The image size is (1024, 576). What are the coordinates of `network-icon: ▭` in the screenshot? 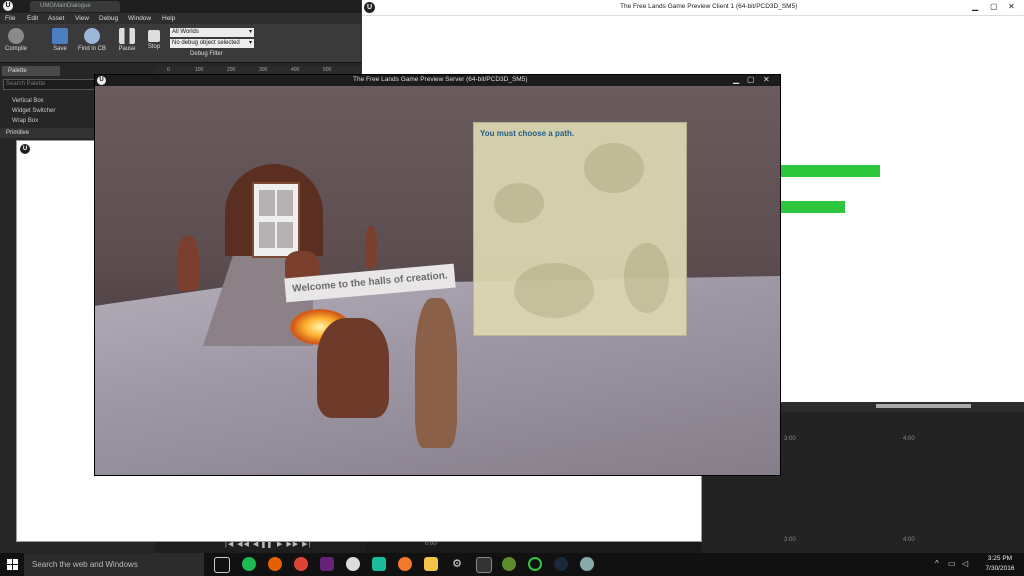 It's located at (952, 563).